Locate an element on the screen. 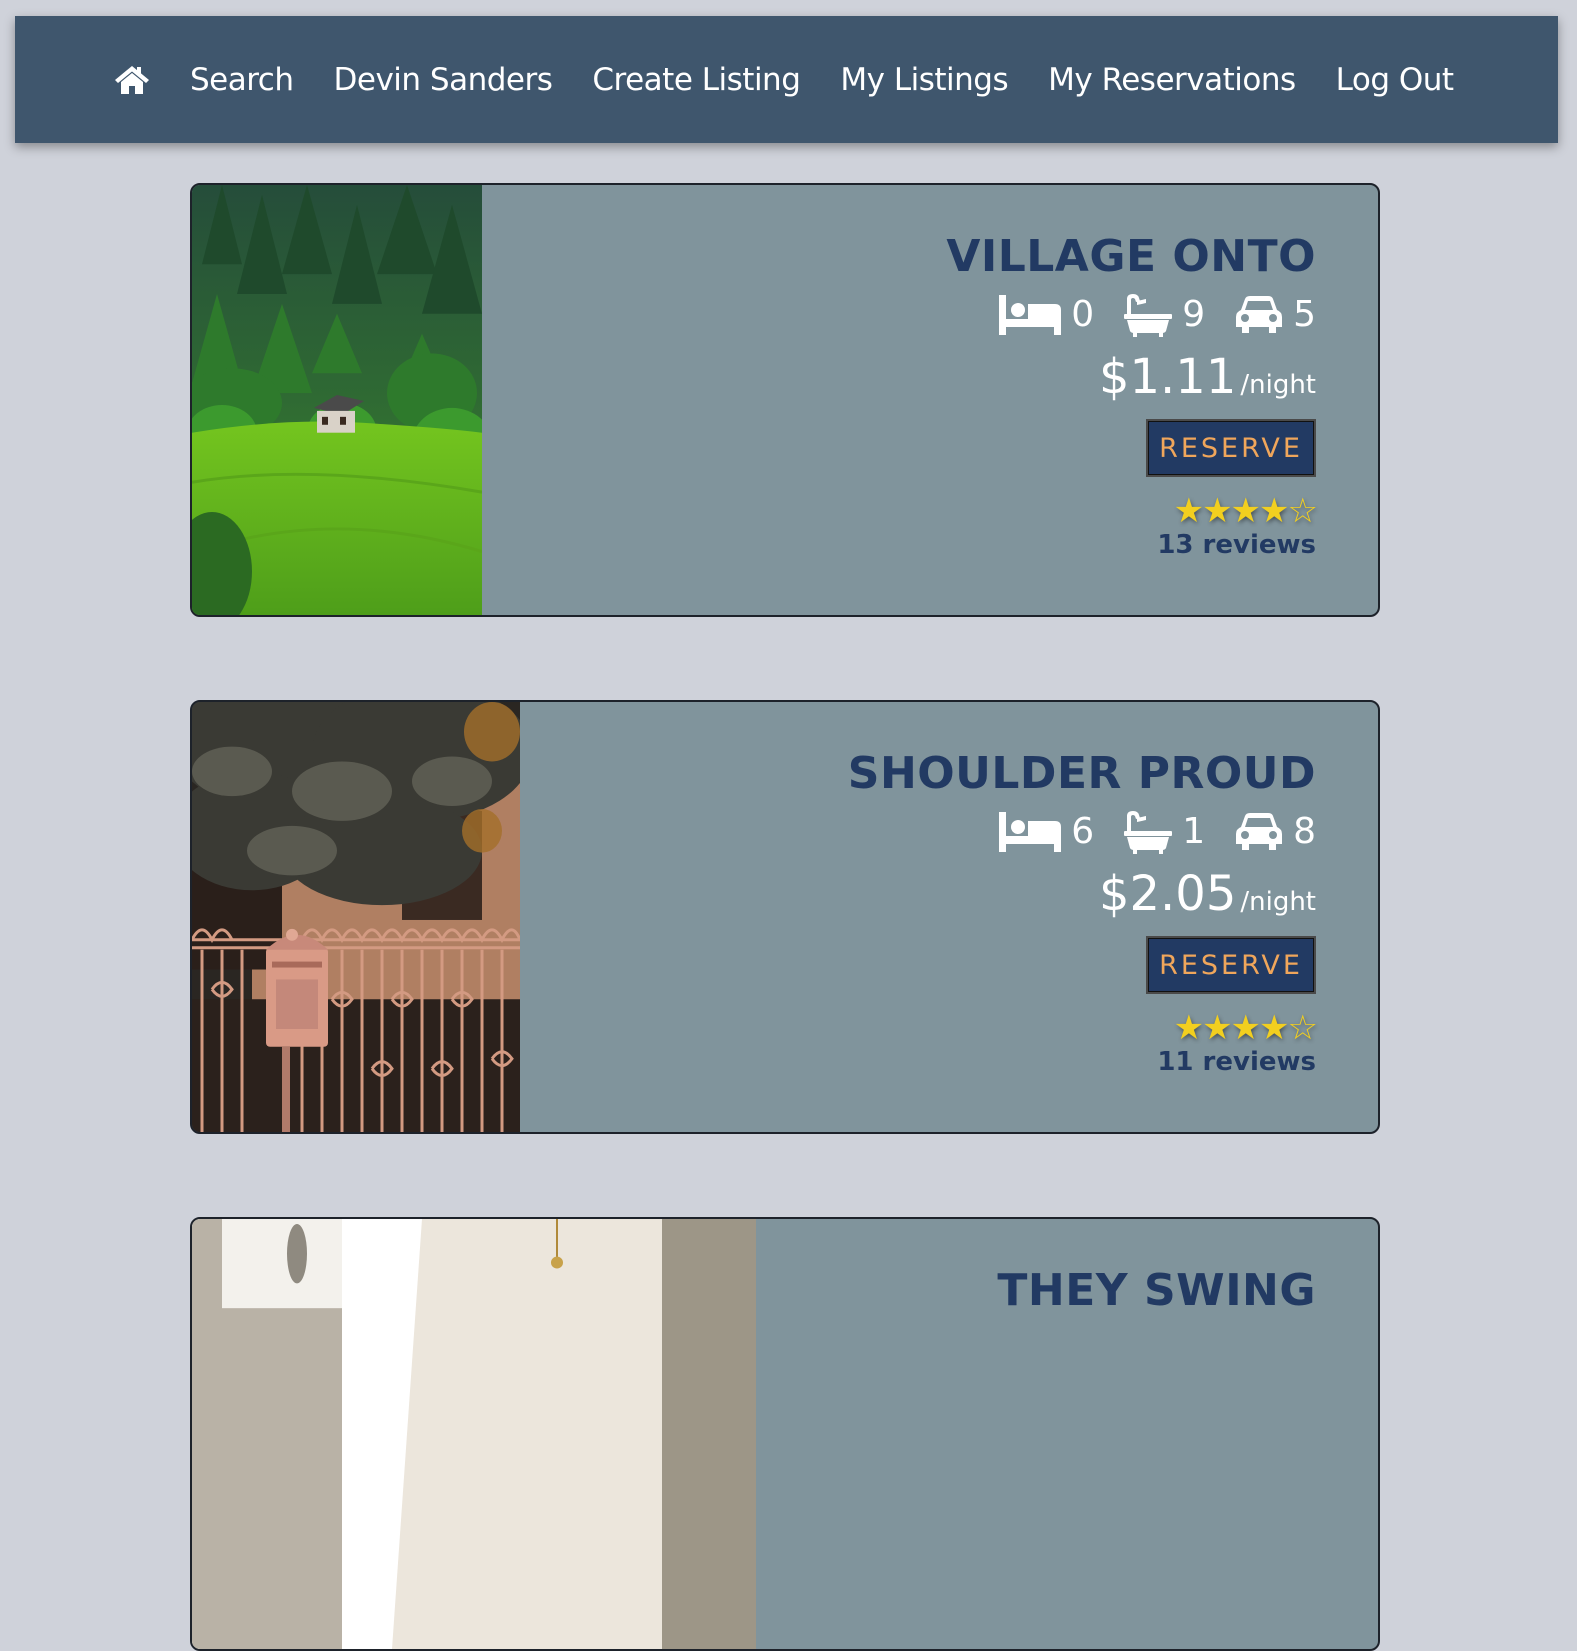 This screenshot has width=1577, height=1651. baths-amenity: 9 is located at coordinates (1164, 315).